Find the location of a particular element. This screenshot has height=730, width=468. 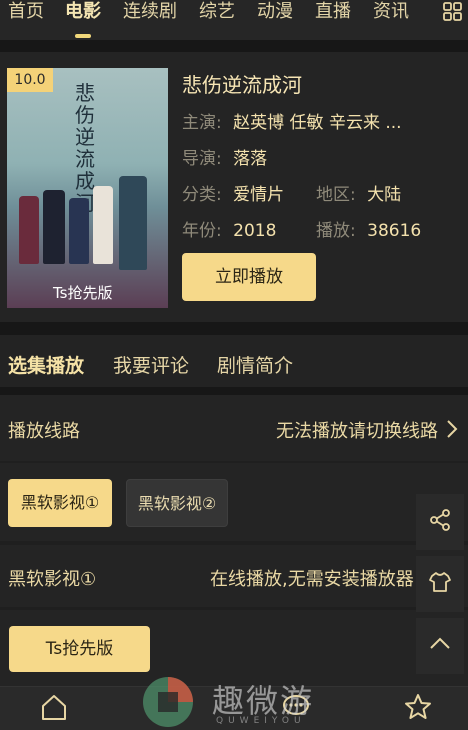

plays-value: 38616 is located at coordinates (394, 231).